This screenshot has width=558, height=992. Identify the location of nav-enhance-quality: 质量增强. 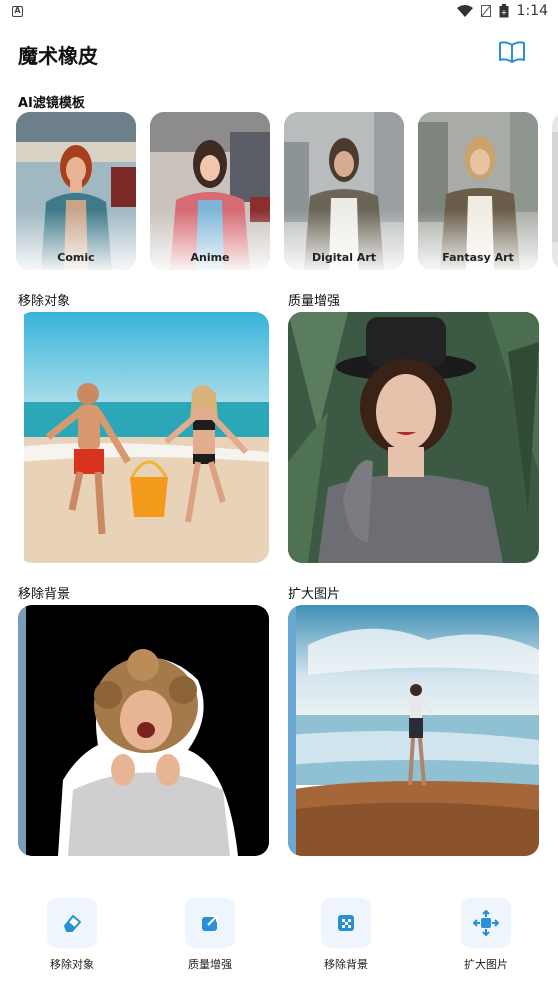
(210, 935).